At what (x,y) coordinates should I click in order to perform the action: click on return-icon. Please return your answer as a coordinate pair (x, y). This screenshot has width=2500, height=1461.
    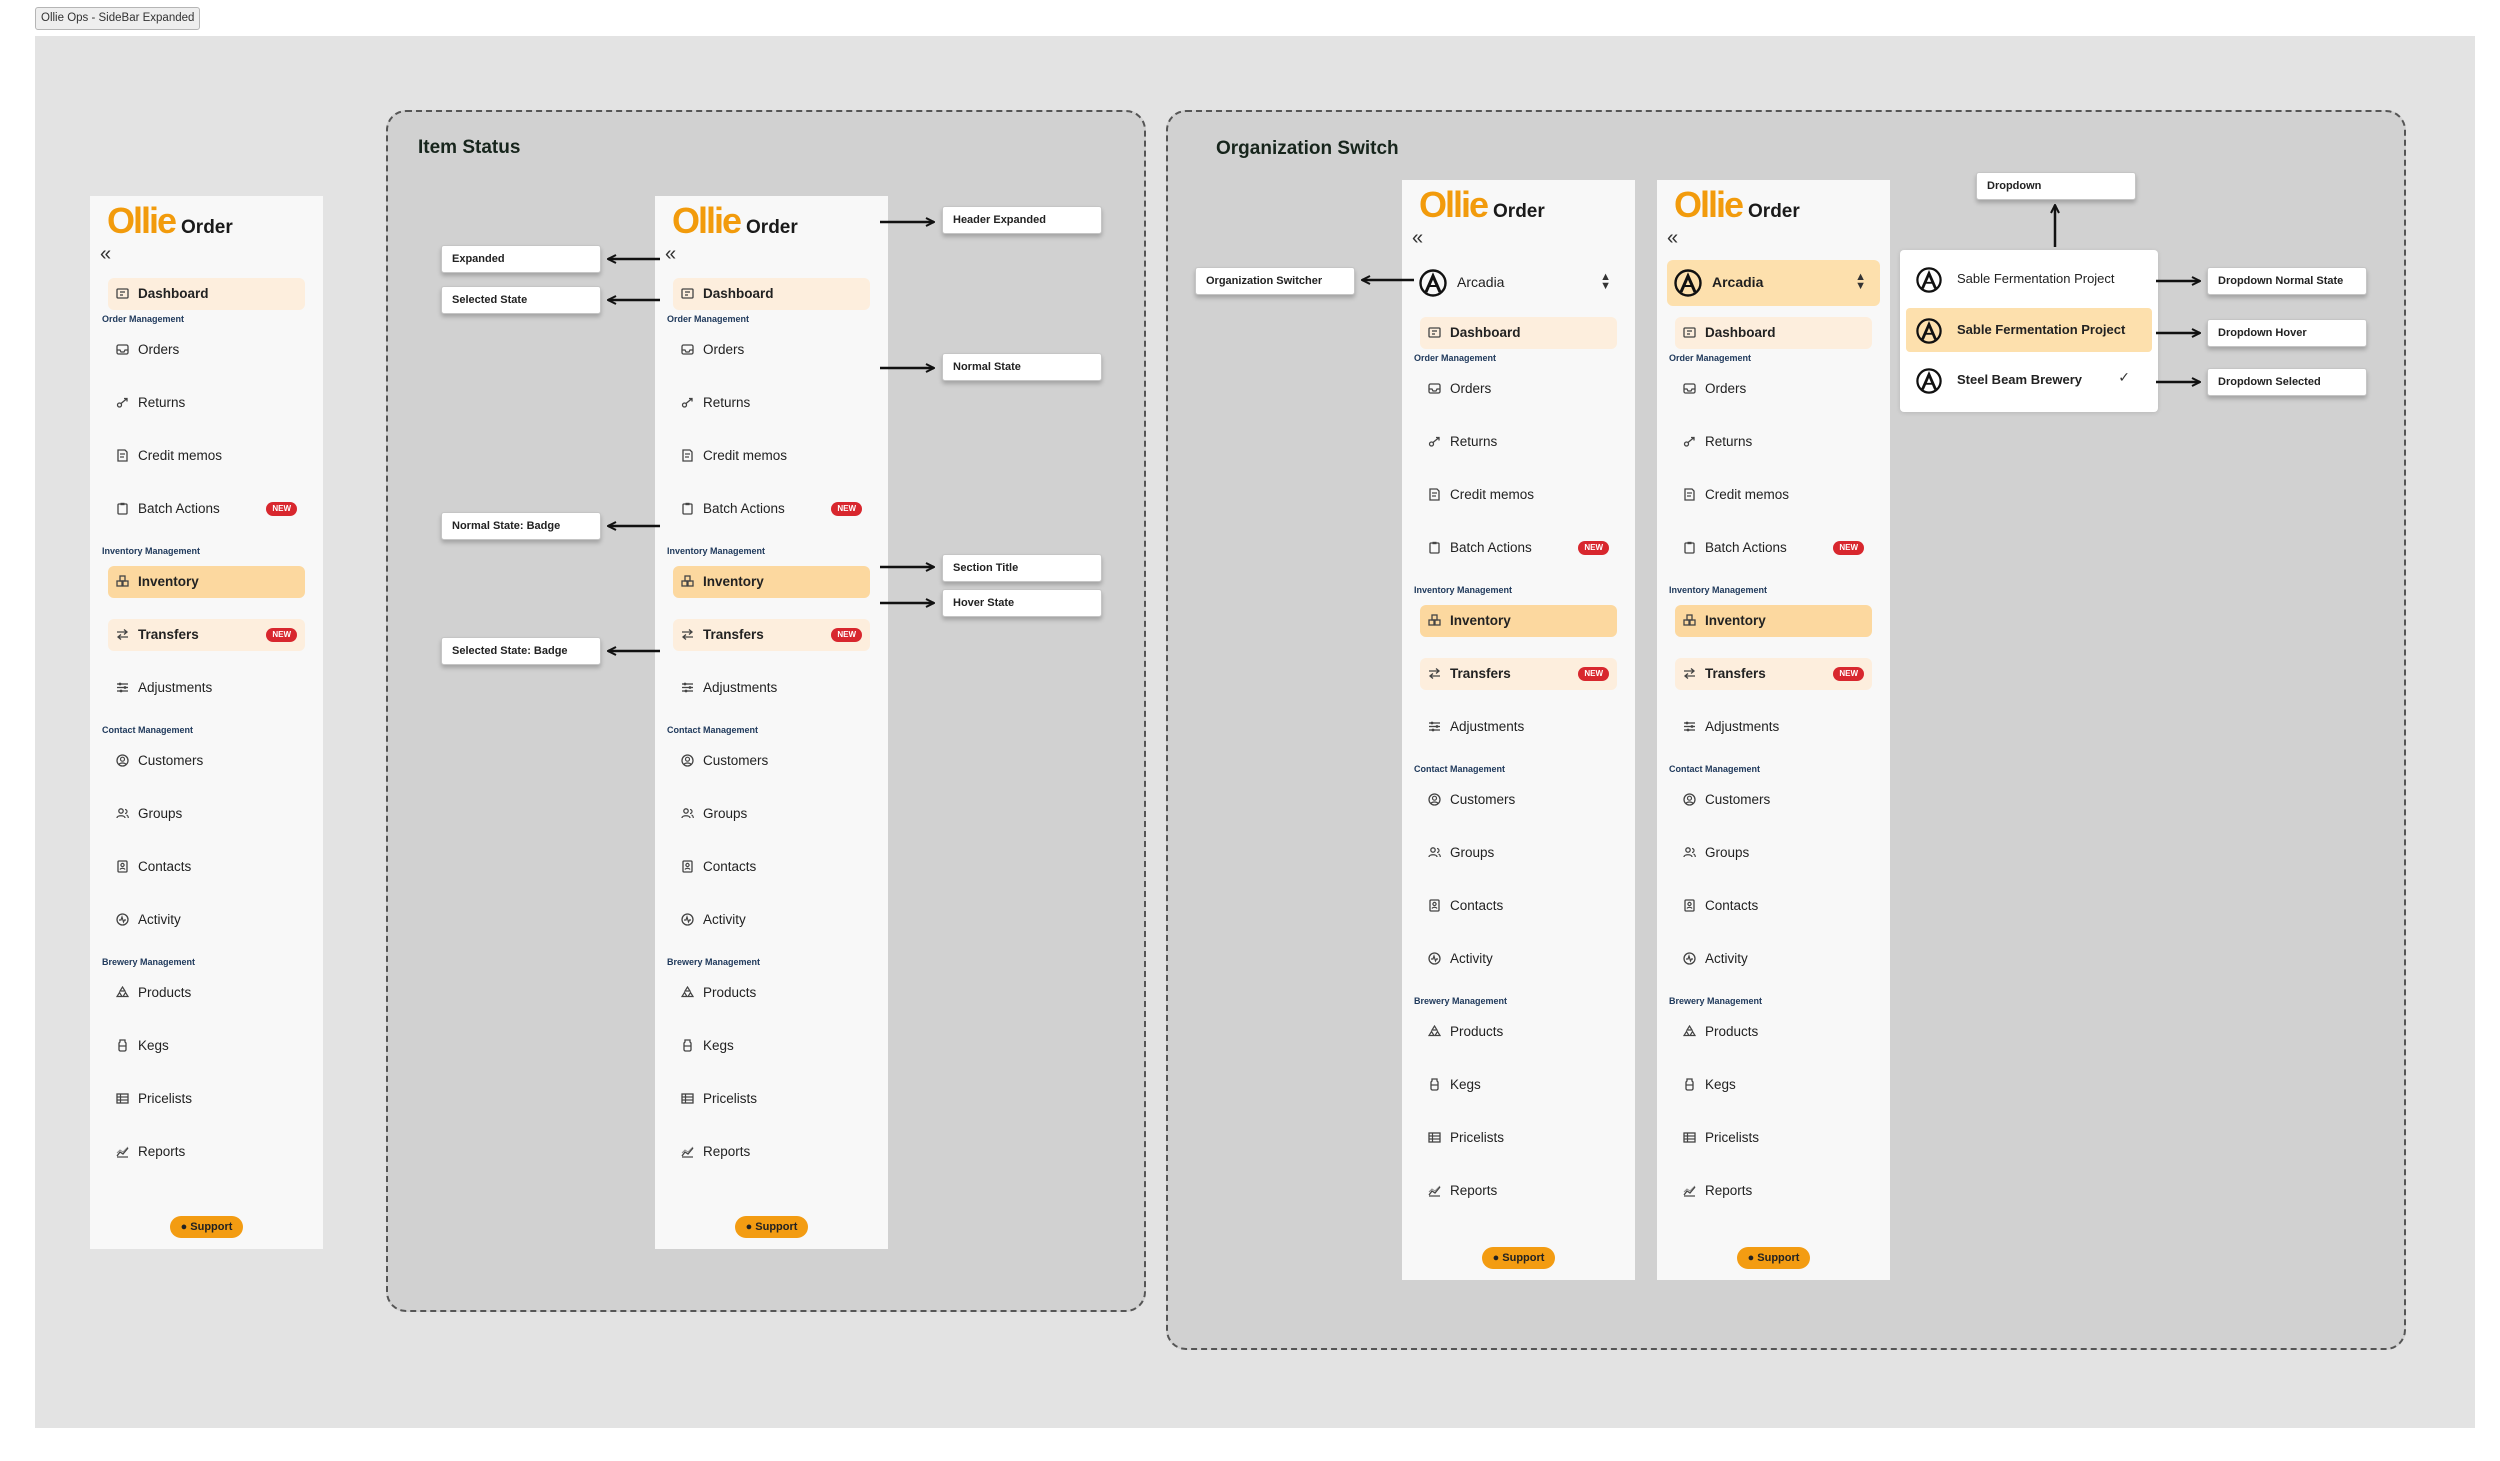
    Looking at the image, I should click on (1434, 441).